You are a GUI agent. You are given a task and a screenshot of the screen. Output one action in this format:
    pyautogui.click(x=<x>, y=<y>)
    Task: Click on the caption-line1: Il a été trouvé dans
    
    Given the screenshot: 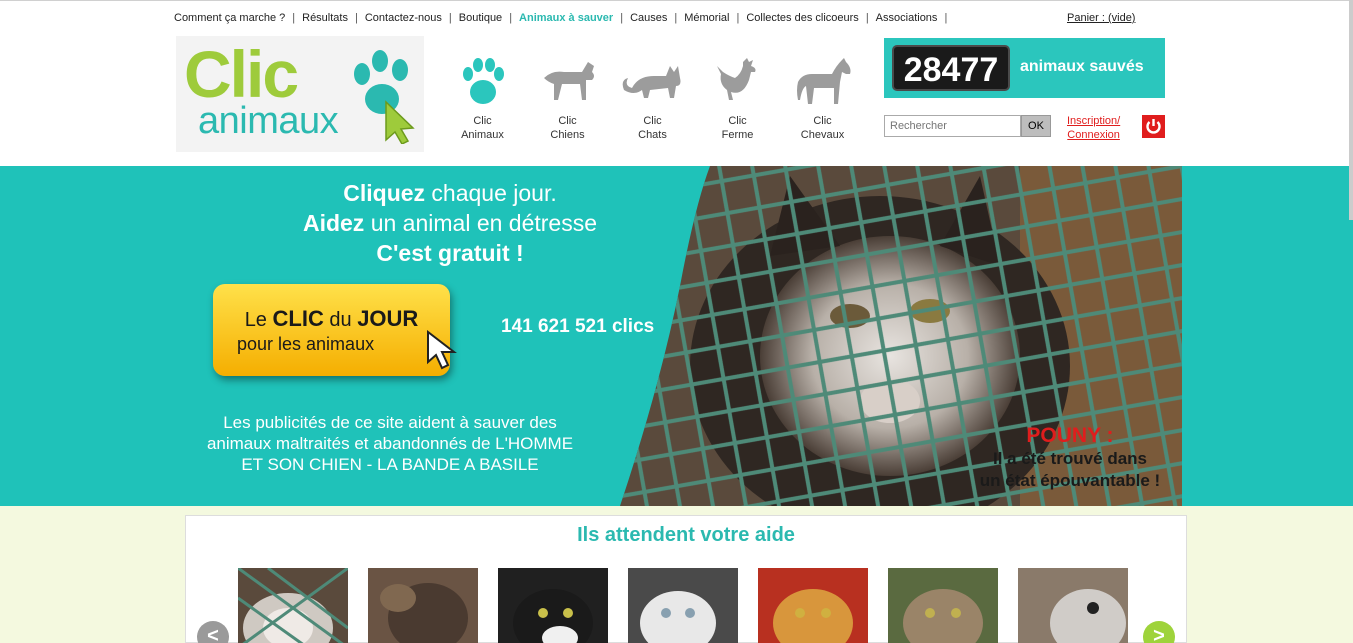 What is the action you would take?
    pyautogui.click(x=1070, y=458)
    